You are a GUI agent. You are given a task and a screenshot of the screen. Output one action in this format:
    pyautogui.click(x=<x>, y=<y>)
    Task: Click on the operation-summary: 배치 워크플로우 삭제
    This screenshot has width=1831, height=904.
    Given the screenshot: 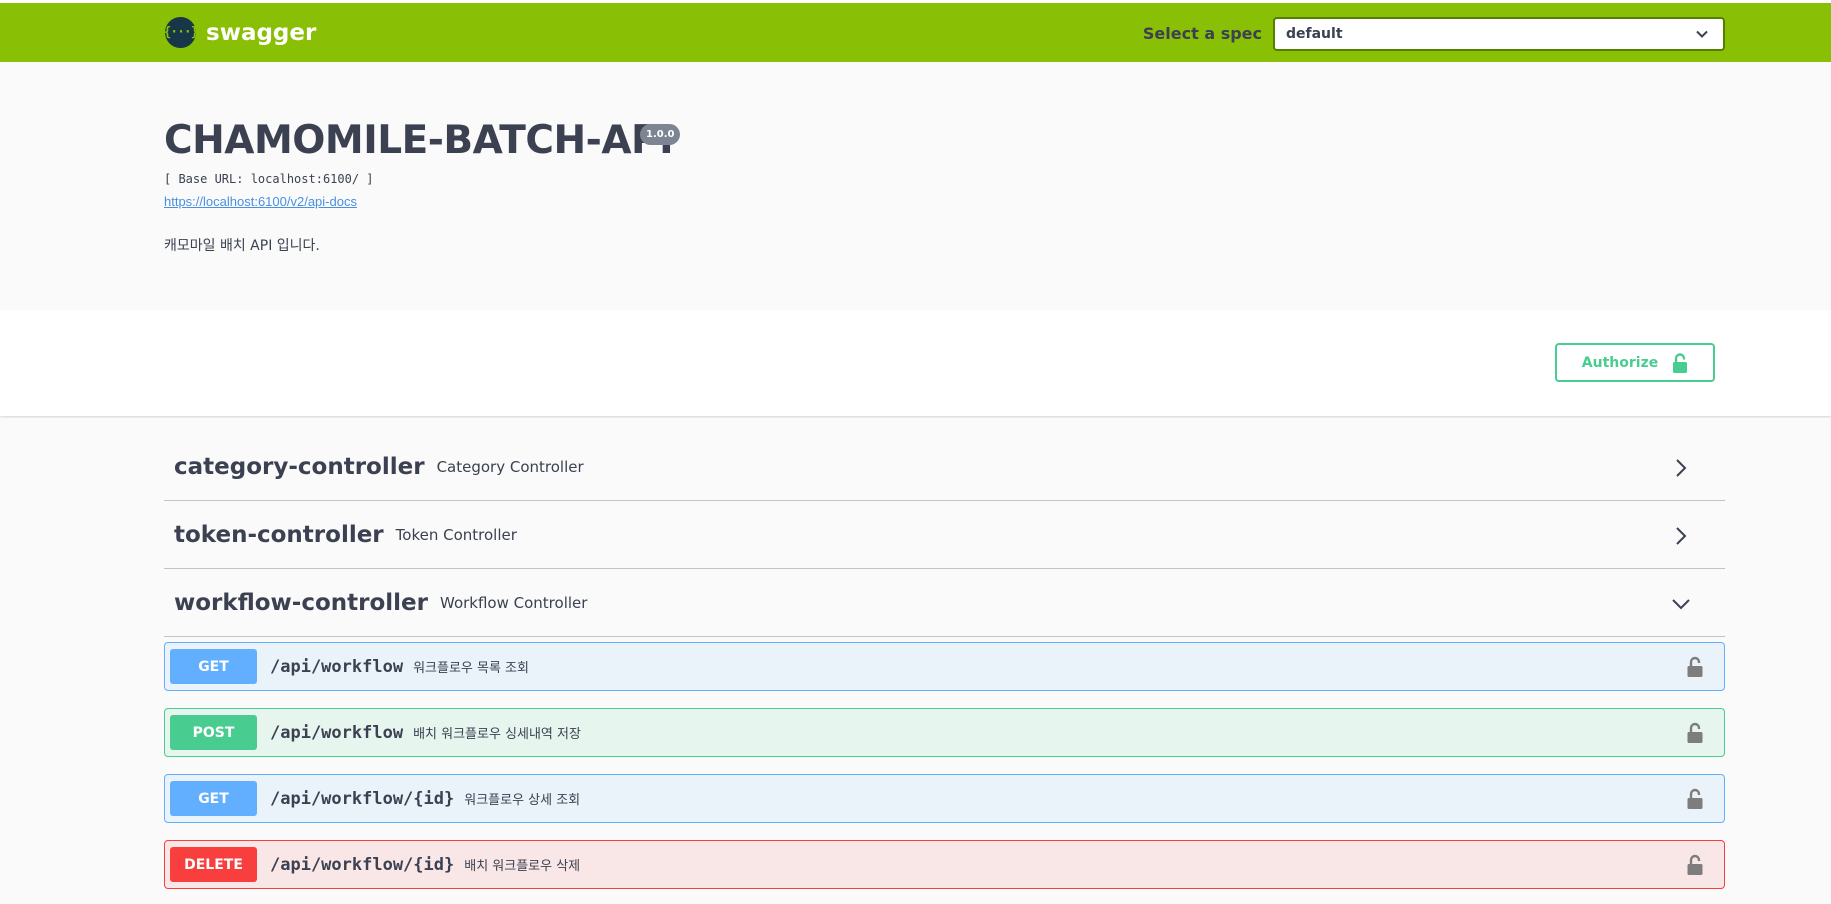 What is the action you would take?
    pyautogui.click(x=522, y=866)
    